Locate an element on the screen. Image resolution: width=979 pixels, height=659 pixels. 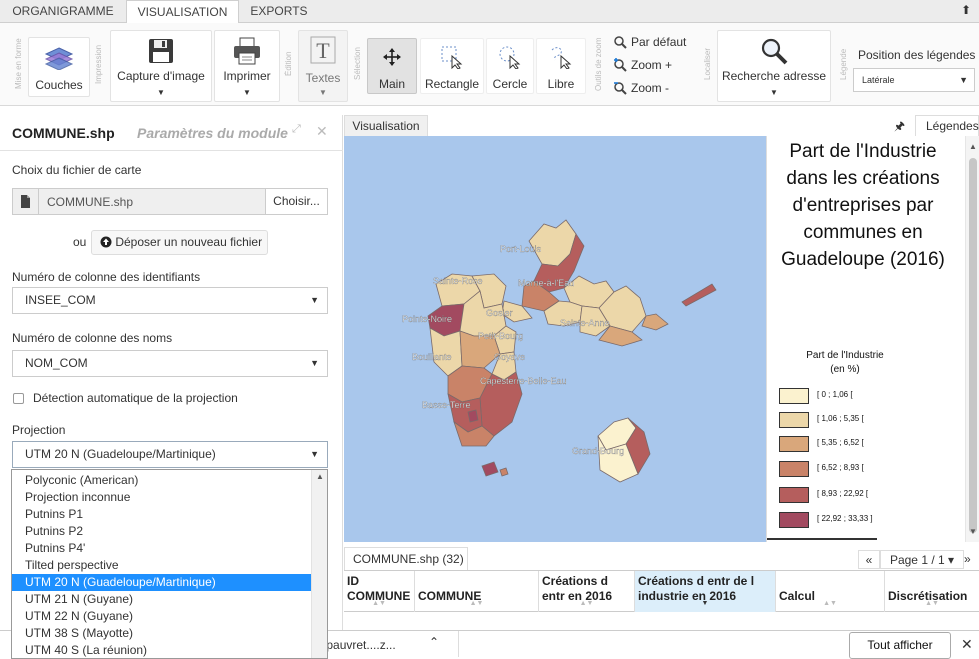
id-column-label: Numéro de colonne des identifiants is located at coordinates (106, 277).